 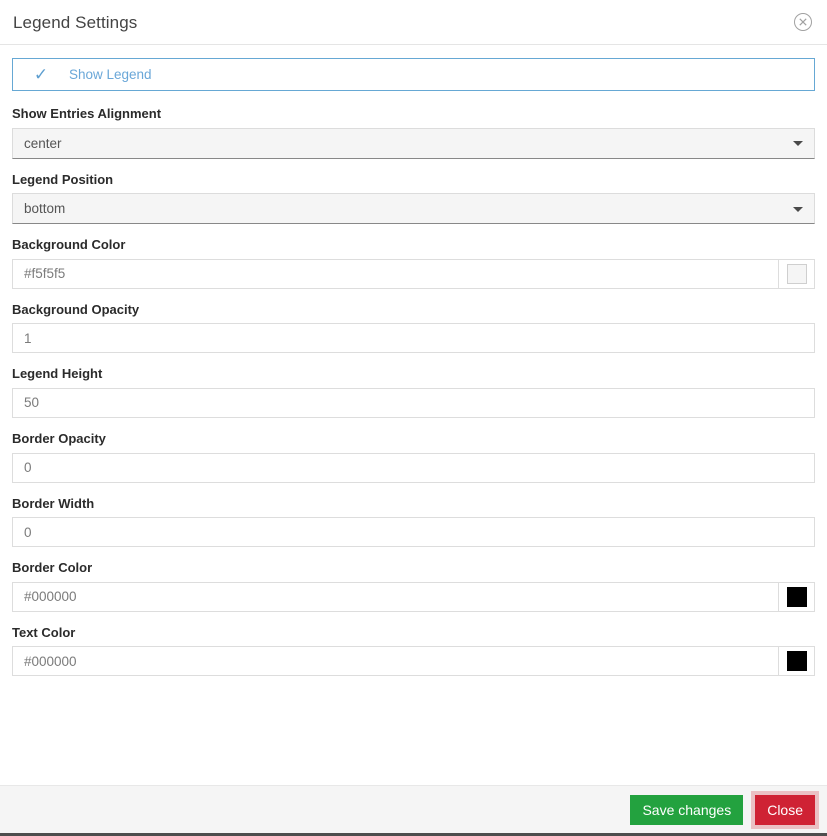 What do you see at coordinates (87, 113) in the screenshot?
I see `label-show-entries-alignment: Show Entries Alignment` at bounding box center [87, 113].